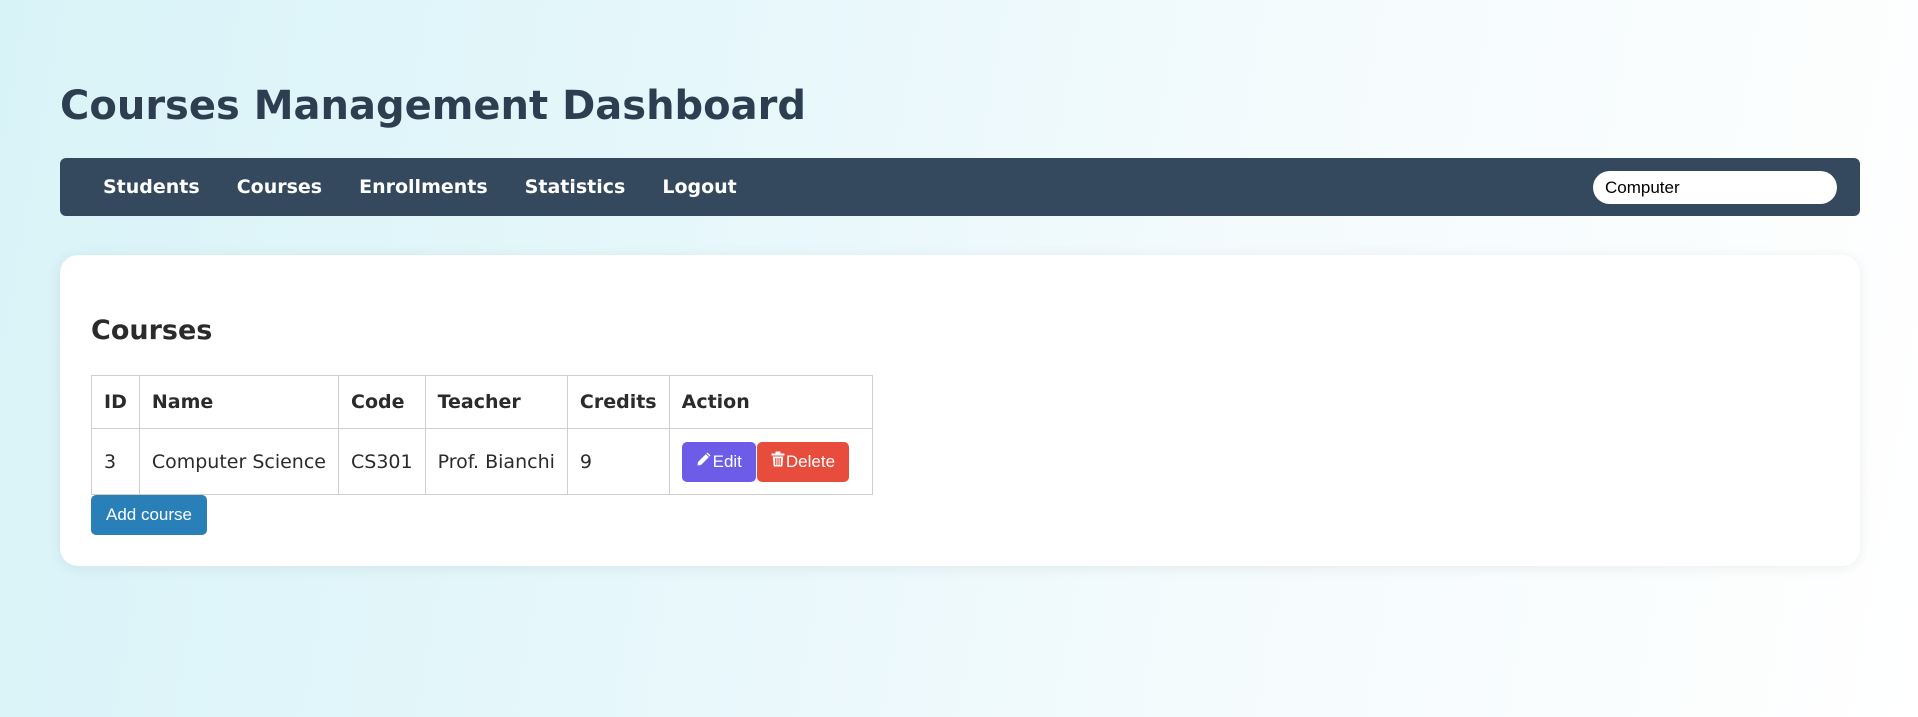 Image resolution: width=1918 pixels, height=717 pixels. I want to click on cell-action: Edit Delete, so click(770, 461).